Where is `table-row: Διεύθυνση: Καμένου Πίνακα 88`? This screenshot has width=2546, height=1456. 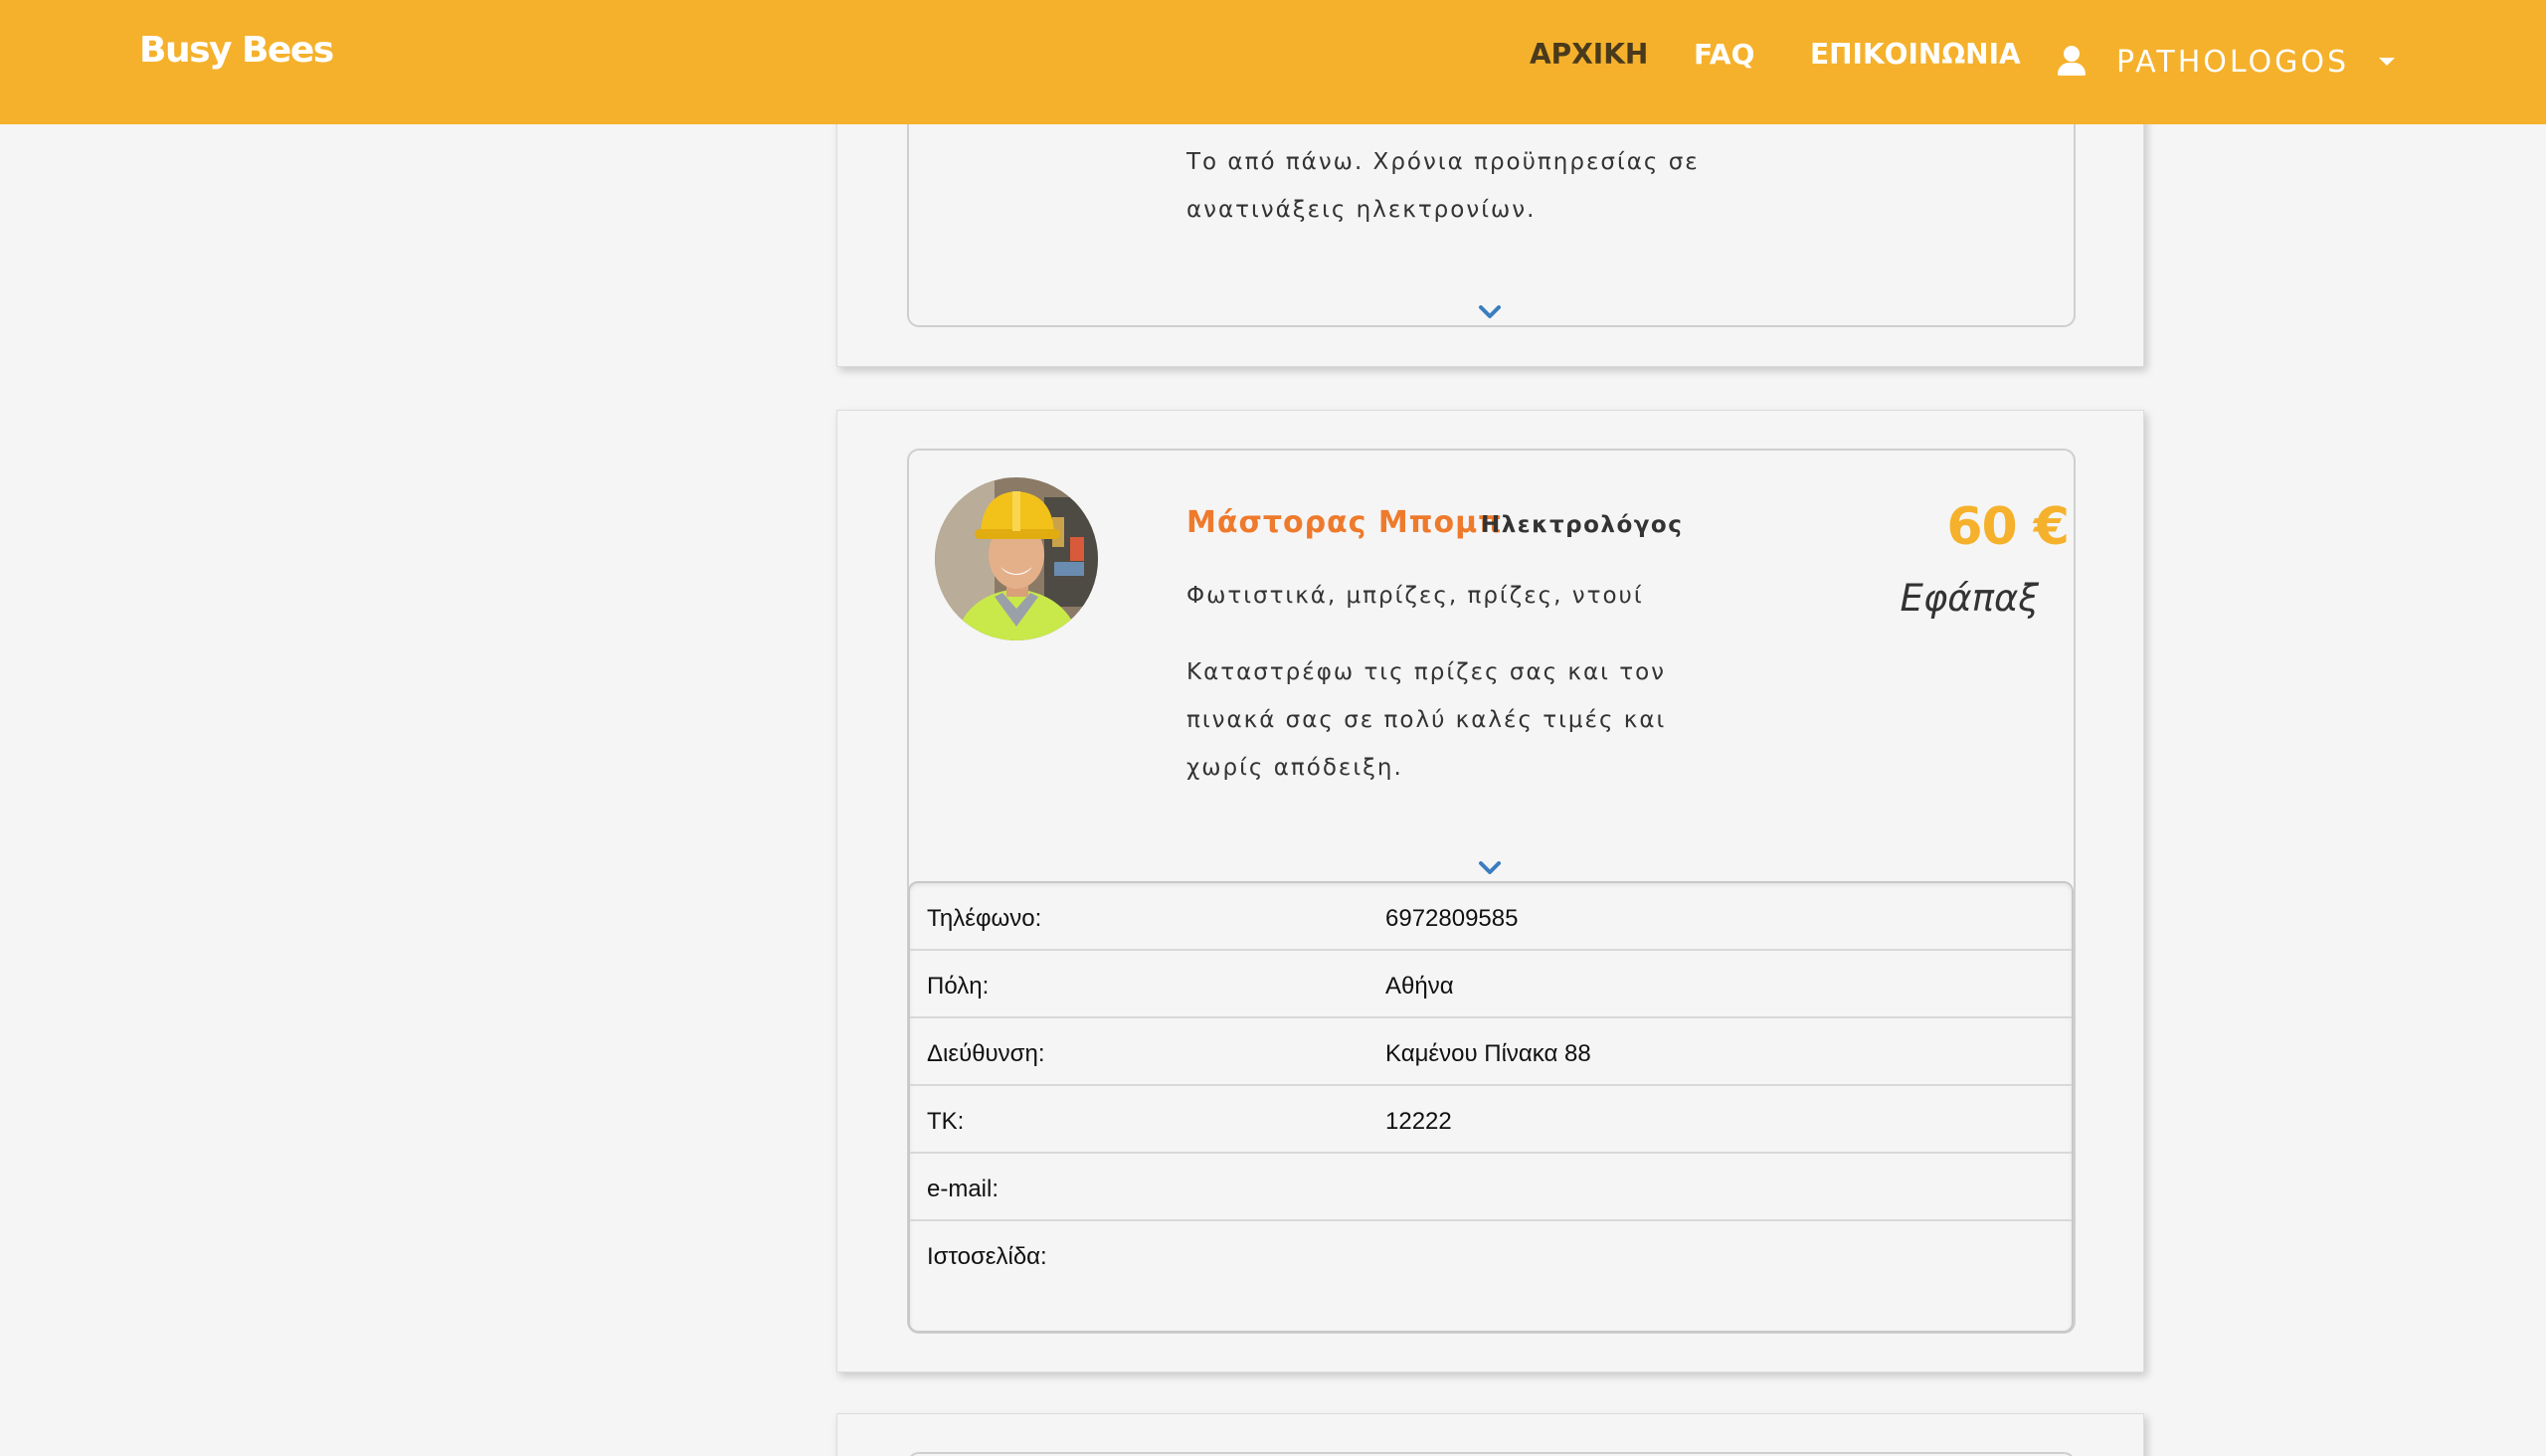 table-row: Διεύθυνση: Καμένου Πίνακα 88 is located at coordinates (1491, 1052).